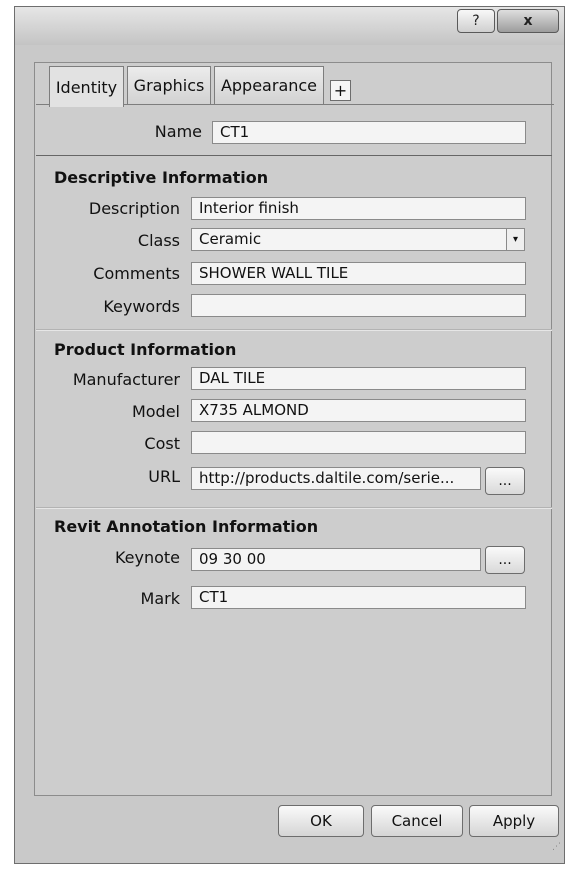 Image resolution: width=569 pixels, height=869 pixels. What do you see at coordinates (147, 557) in the screenshot?
I see `keynote-label: Keynote` at bounding box center [147, 557].